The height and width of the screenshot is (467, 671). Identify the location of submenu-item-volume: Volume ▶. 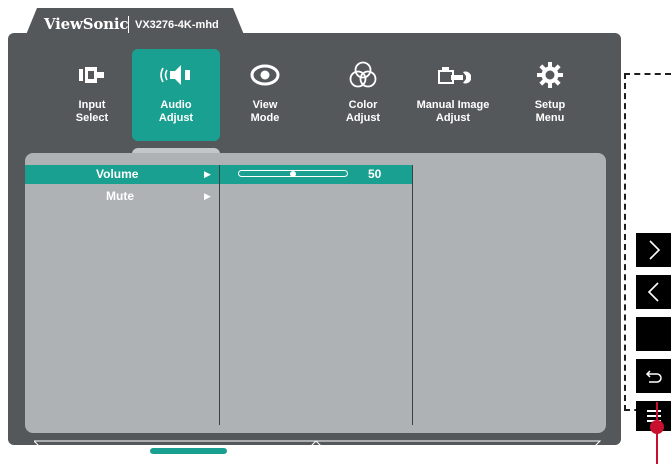
(122, 174).